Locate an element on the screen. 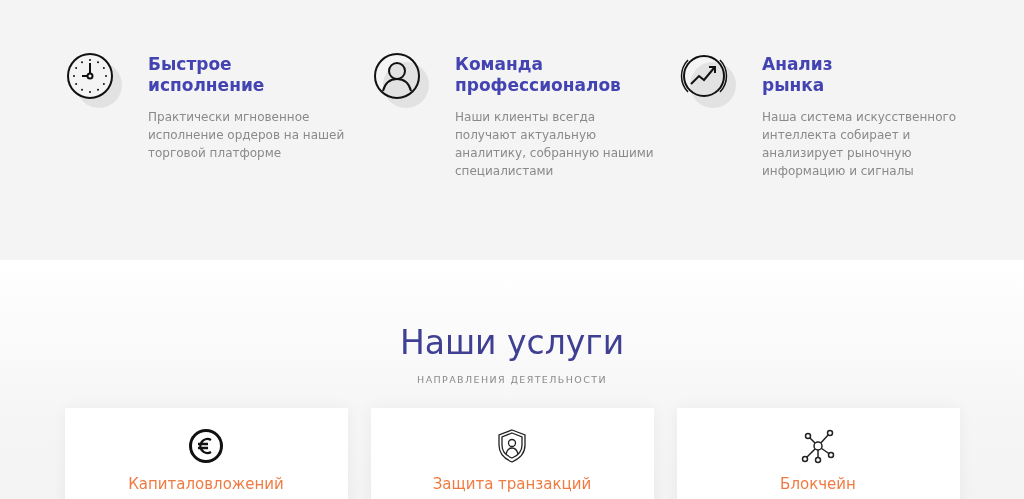 This screenshot has width=1024, height=499. section-title: Наши услуги is located at coordinates (512, 343).